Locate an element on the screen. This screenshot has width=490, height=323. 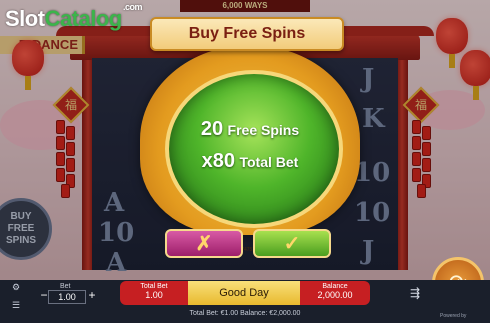
menu-icon: ☰ is located at coordinates (16, 305).